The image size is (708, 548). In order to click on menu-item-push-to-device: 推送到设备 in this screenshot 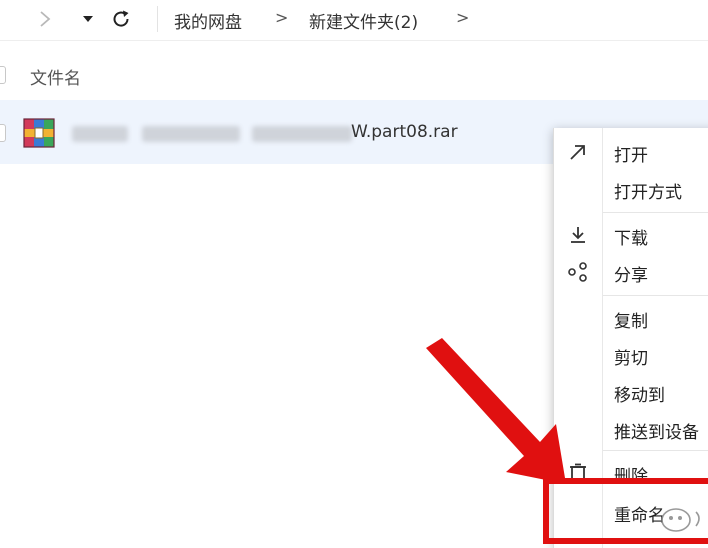, I will do `click(631, 429)`.